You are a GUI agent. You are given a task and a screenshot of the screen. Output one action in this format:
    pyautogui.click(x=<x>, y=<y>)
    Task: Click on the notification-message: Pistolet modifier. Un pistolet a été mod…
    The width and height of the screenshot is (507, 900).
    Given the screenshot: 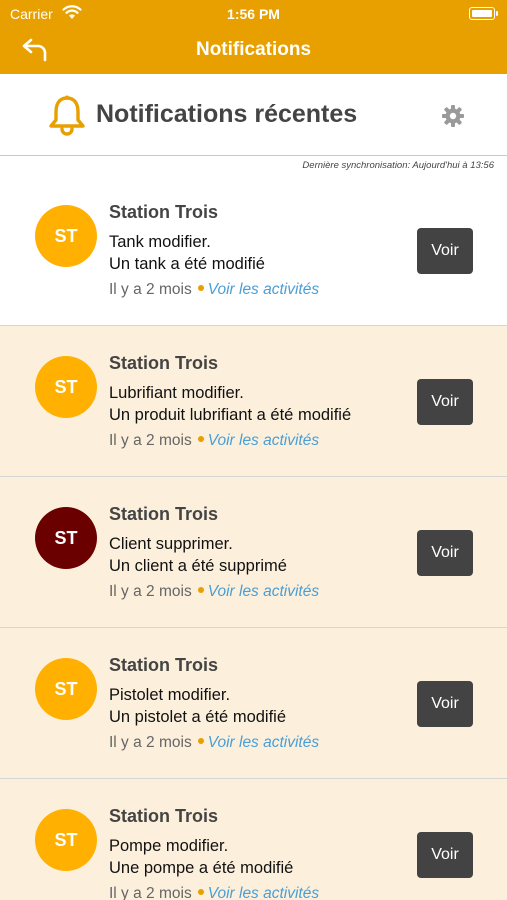 What is the action you would take?
    pyautogui.click(x=197, y=706)
    